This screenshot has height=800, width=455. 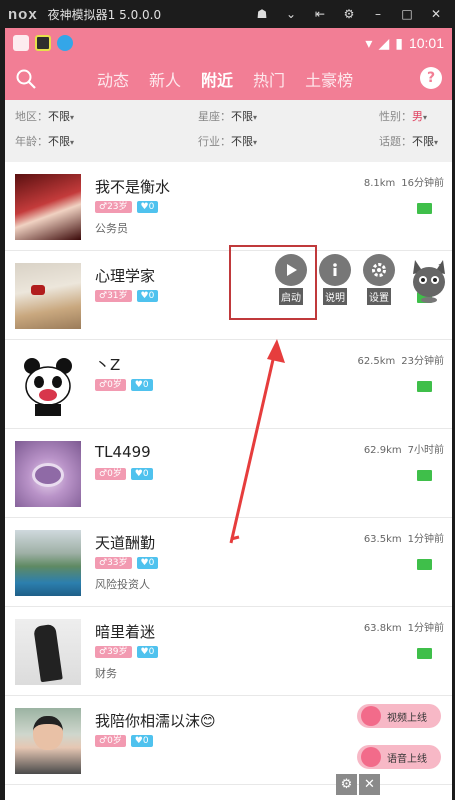 What do you see at coordinates (426, 43) in the screenshot?
I see `clock: 10:01` at bounding box center [426, 43].